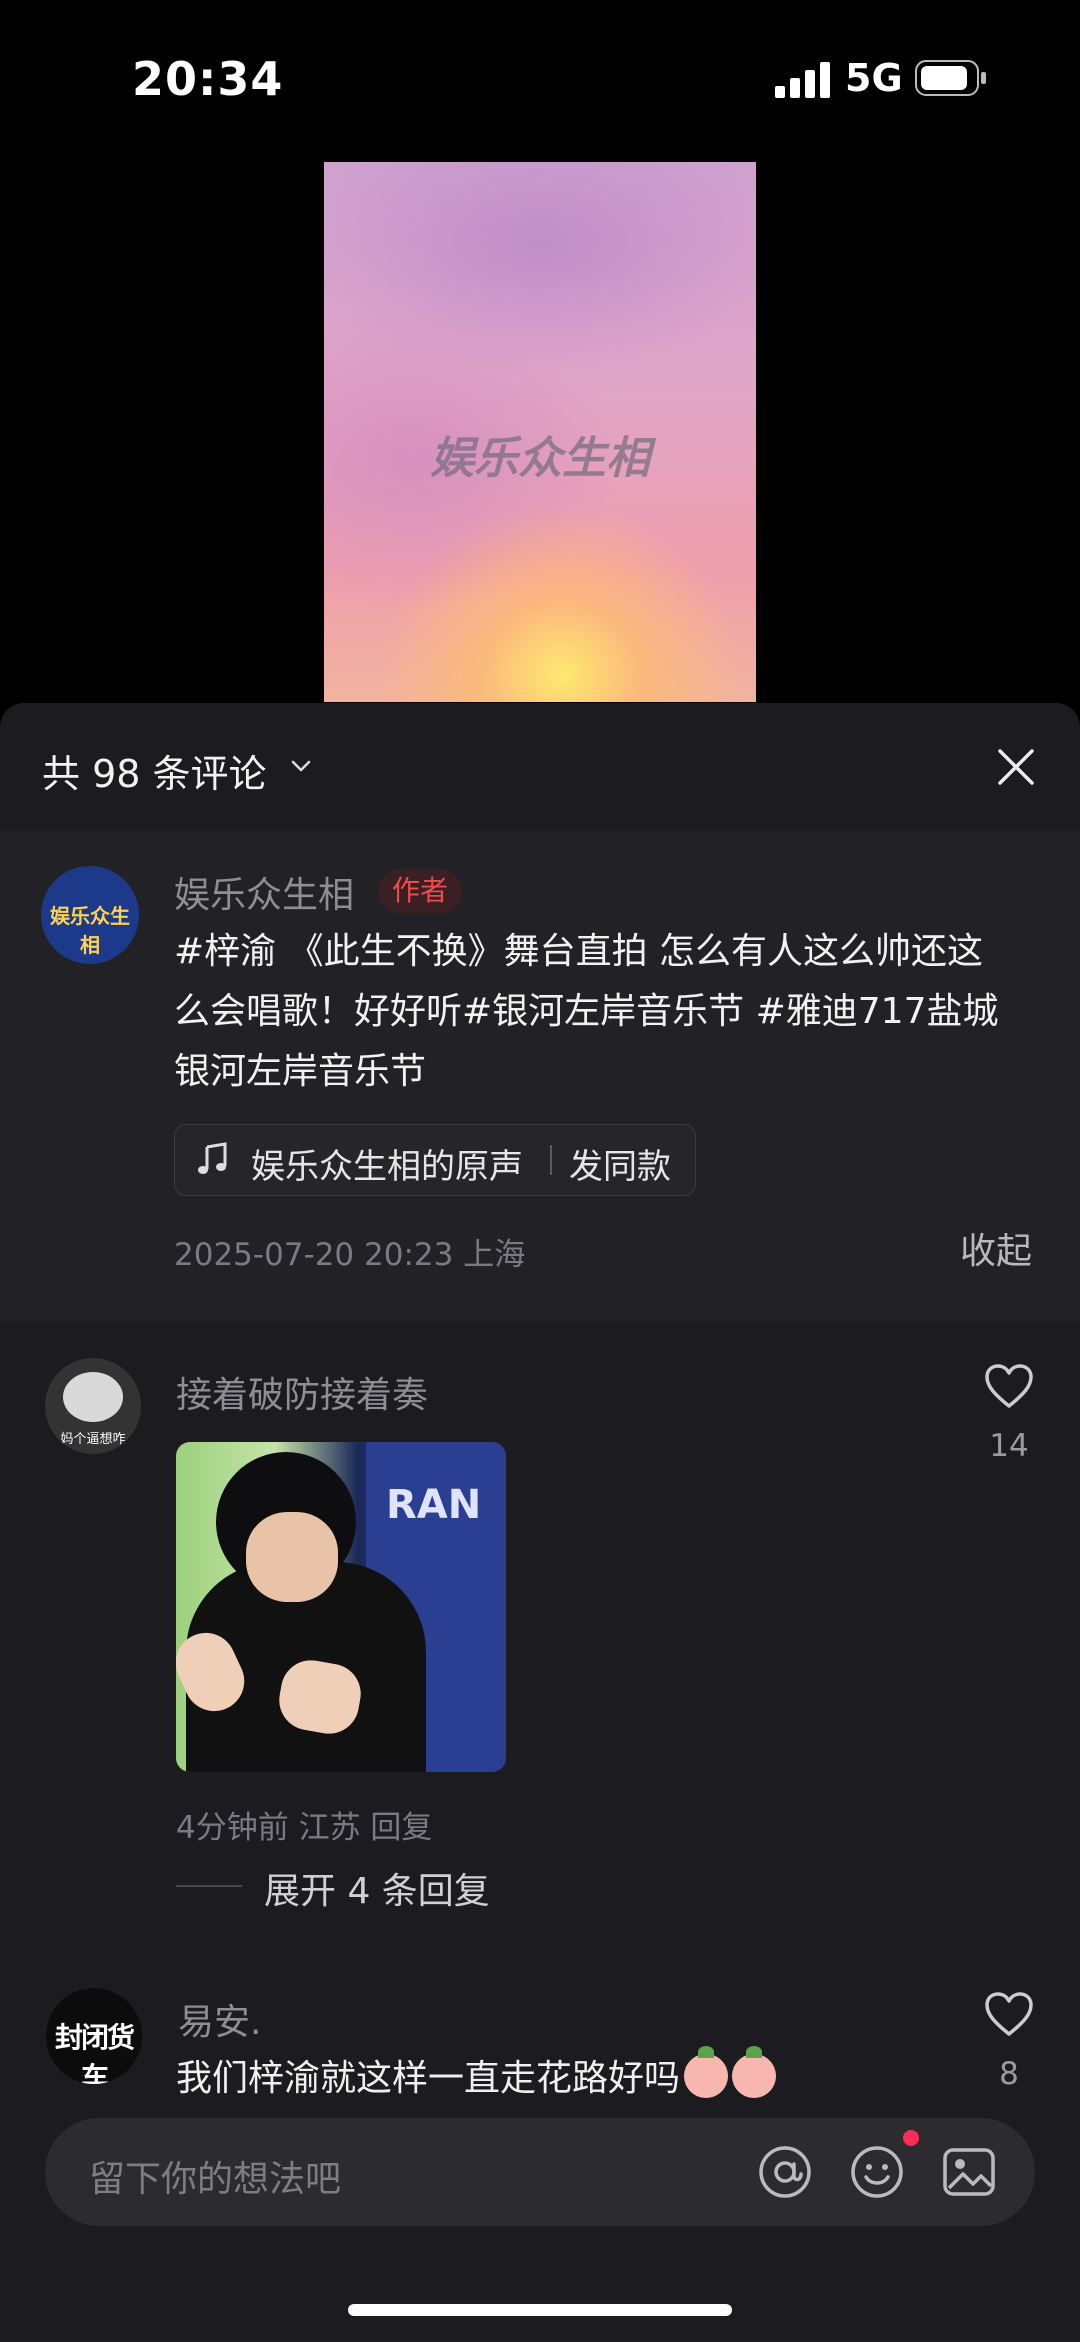 The width and height of the screenshot is (1080, 2342). I want to click on like-count: 14, so click(1009, 1446).